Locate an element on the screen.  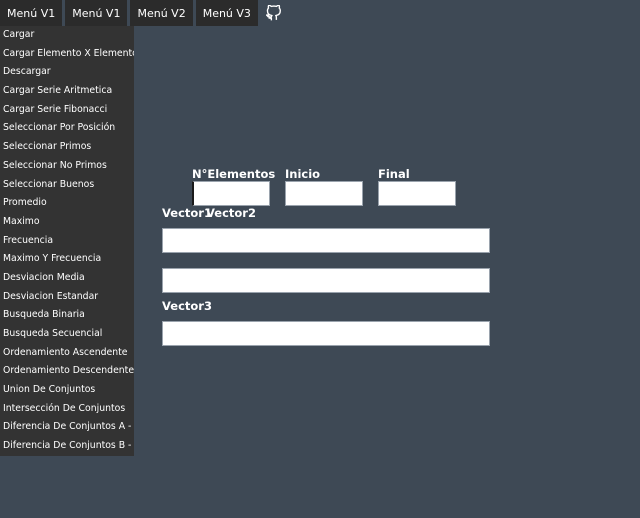
top-menu-bar: Menú V1 Menú V1 Menú V2 Menú V3 is located at coordinates (143, 13).